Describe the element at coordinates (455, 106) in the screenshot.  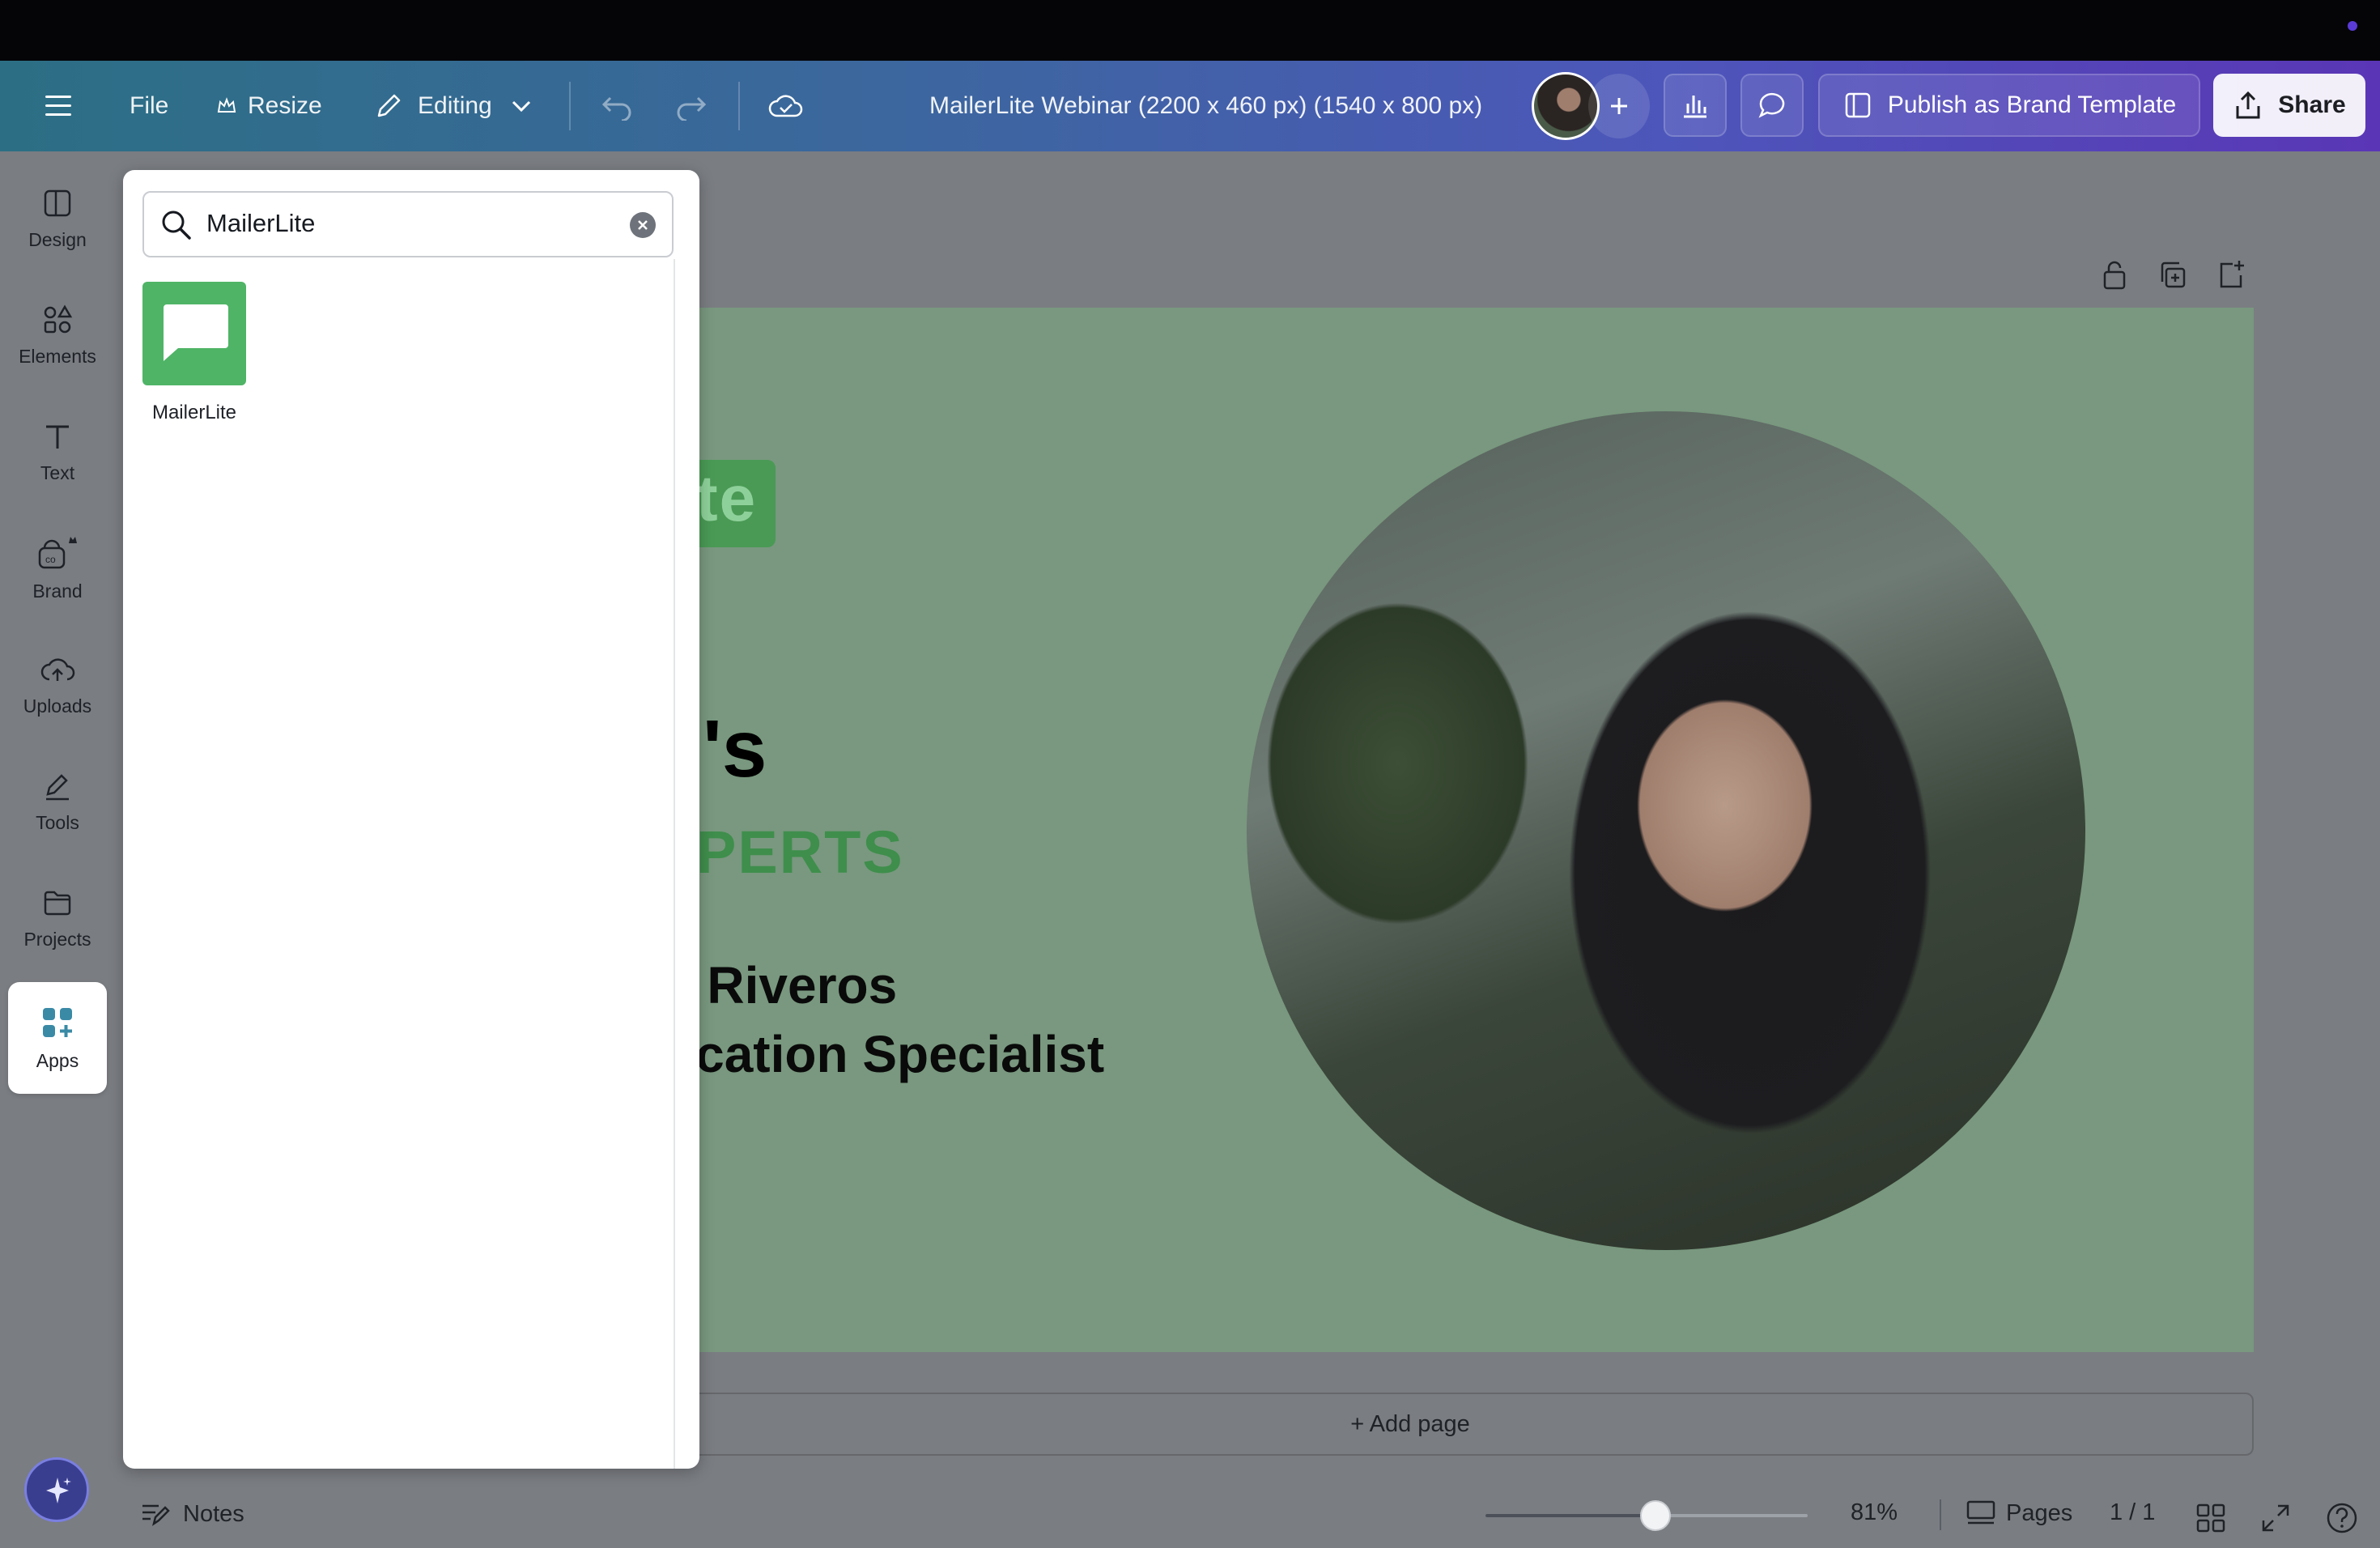
I see `editing-label: Editing` at that location.